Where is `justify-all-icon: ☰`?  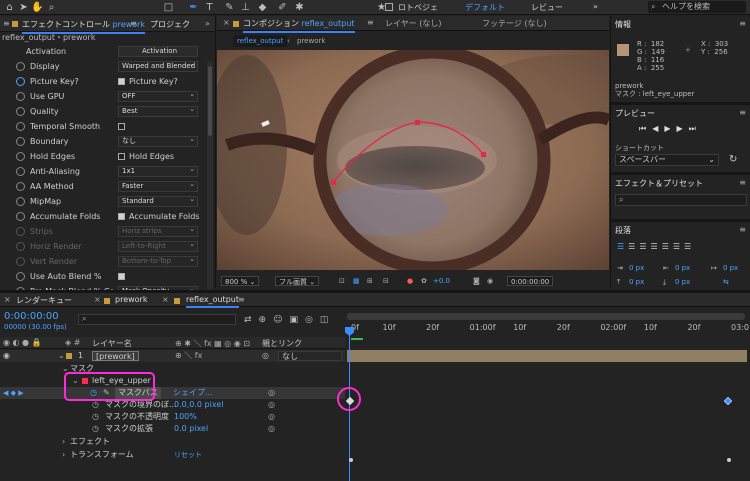
justify-all-icon: ☰ is located at coordinates (689, 246).